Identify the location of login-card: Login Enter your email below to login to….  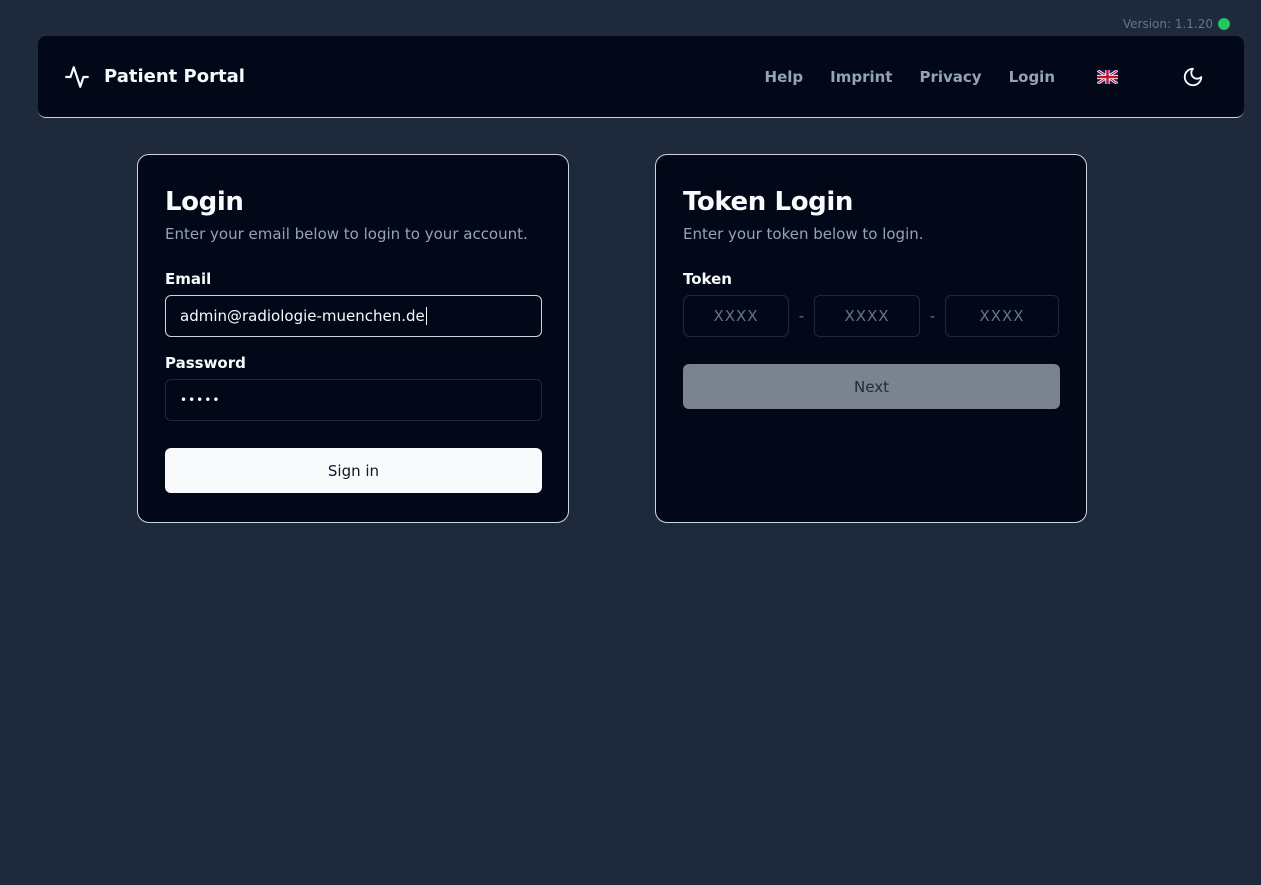
(353, 338).